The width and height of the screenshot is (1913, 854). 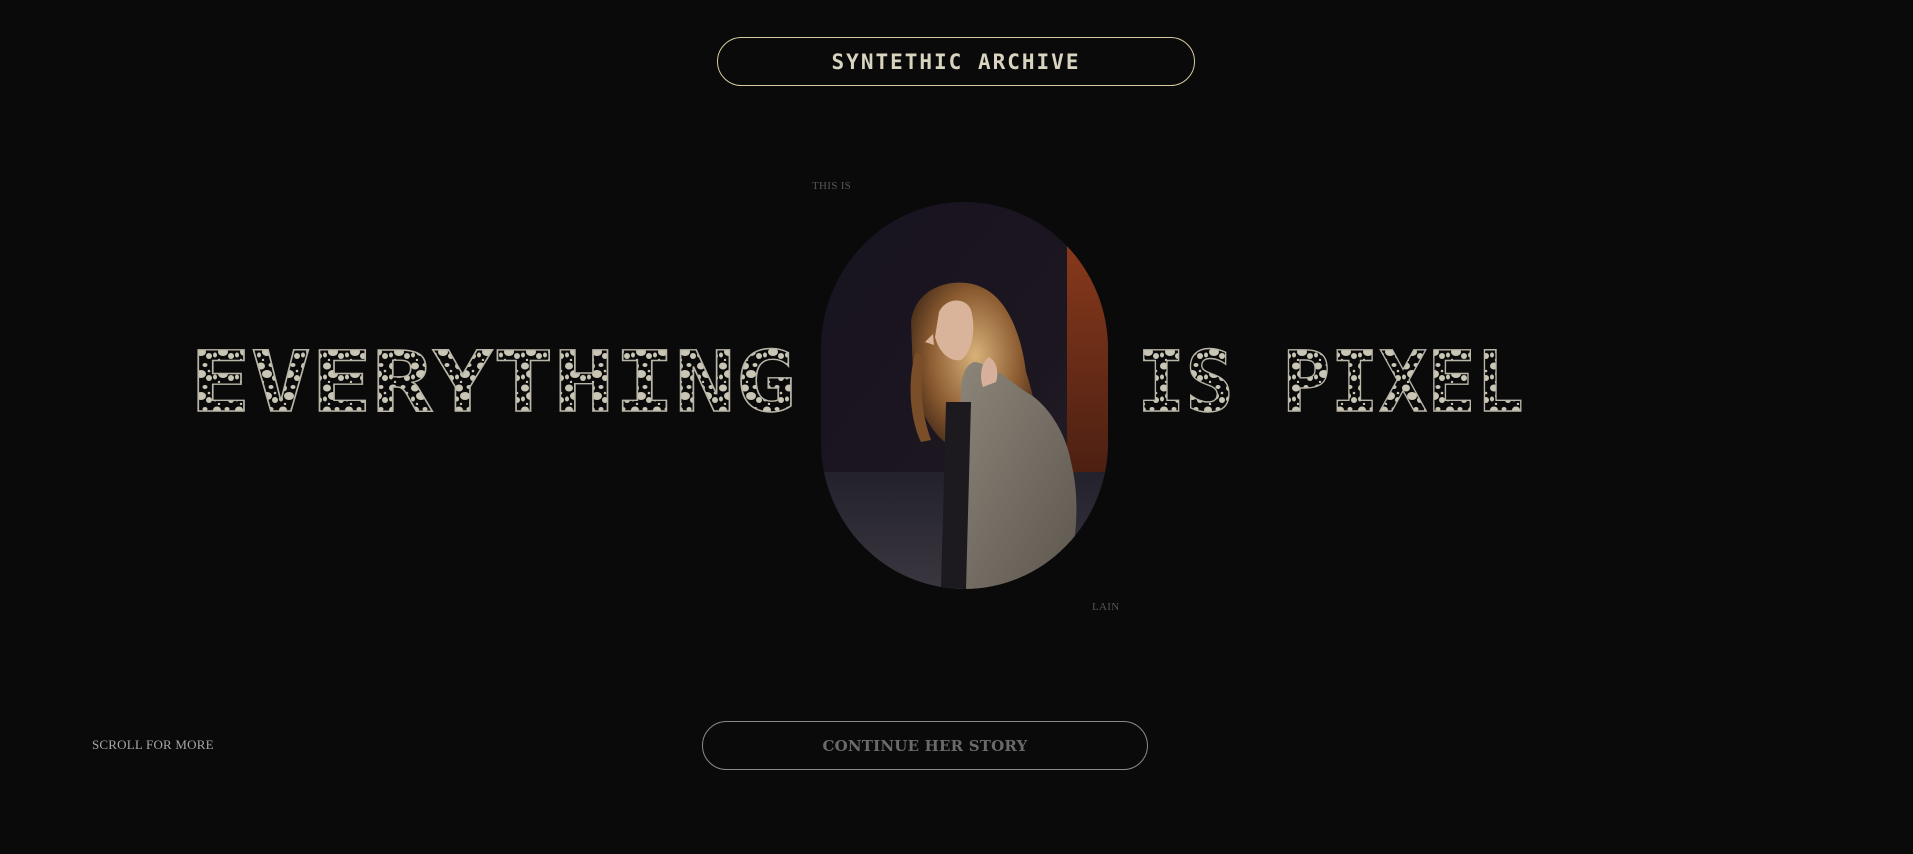 I want to click on headline-left-svg: EVERYTHING, so click(x=492, y=381).